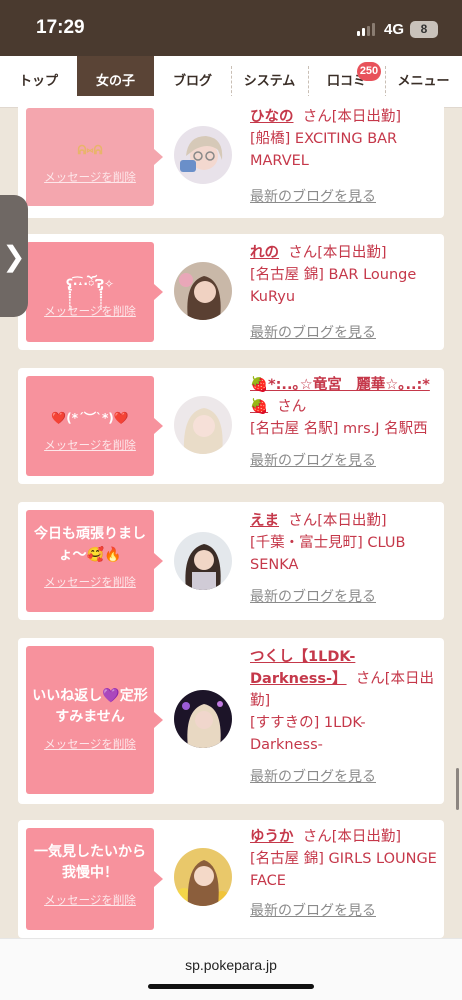  I want to click on shop-name: [千葉・富士見町] CLUB SENKA, so click(328, 554).